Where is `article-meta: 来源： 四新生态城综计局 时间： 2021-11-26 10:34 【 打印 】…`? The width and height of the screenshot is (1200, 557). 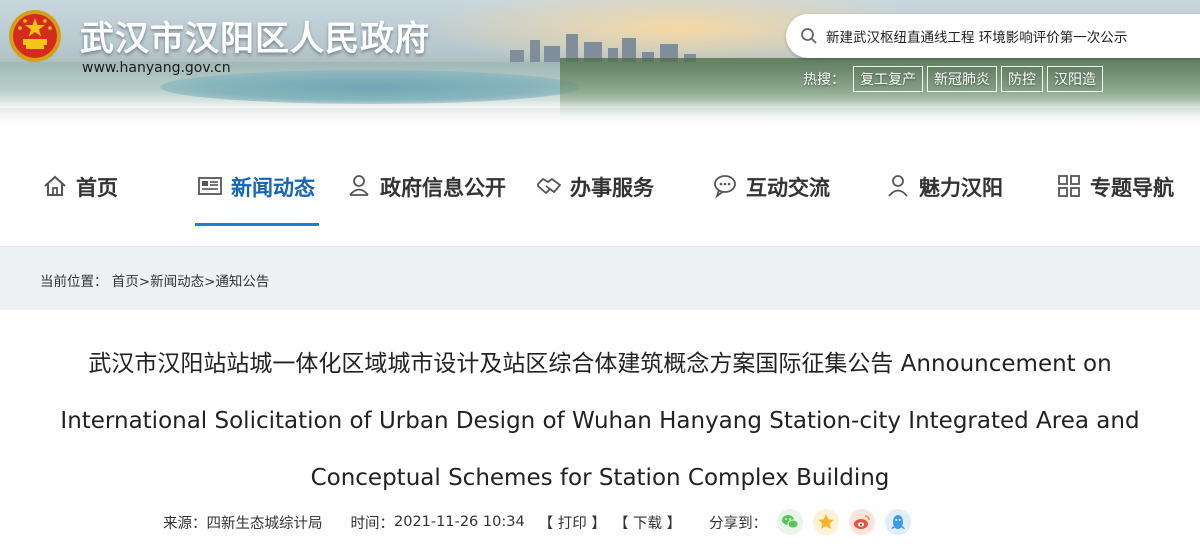 article-meta: 来源： 四新生态城综计局 时间： 2021-11-26 10:34 【 打印 】… is located at coordinates (542, 522).